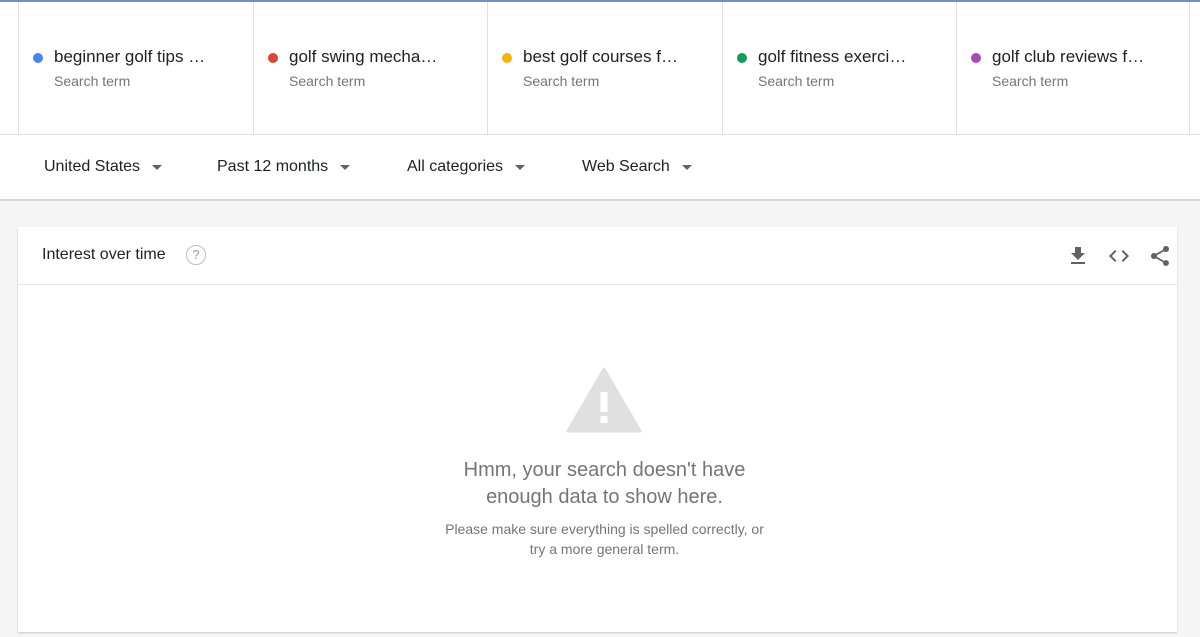  Describe the element at coordinates (597, 256) in the screenshot. I see `panel-header: Interest over time ?` at that location.